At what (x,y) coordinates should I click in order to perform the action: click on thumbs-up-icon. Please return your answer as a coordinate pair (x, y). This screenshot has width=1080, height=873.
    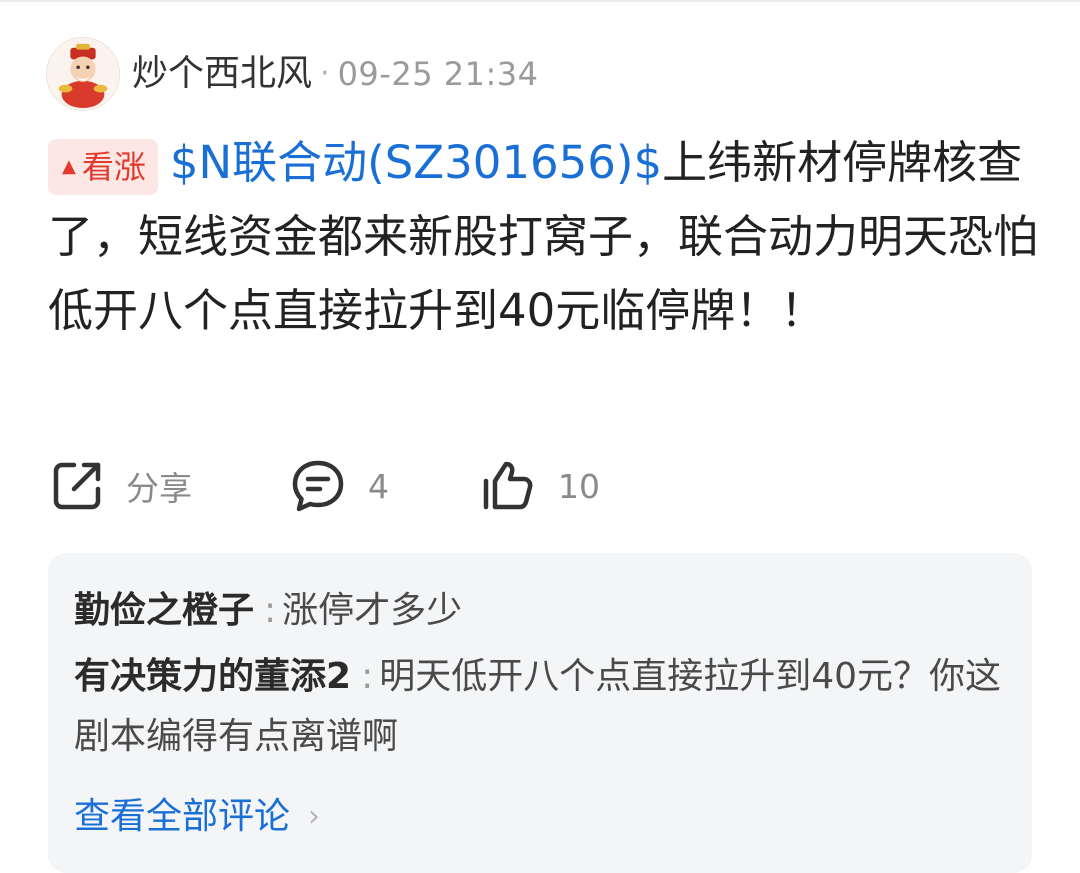
    Looking at the image, I should click on (508, 485).